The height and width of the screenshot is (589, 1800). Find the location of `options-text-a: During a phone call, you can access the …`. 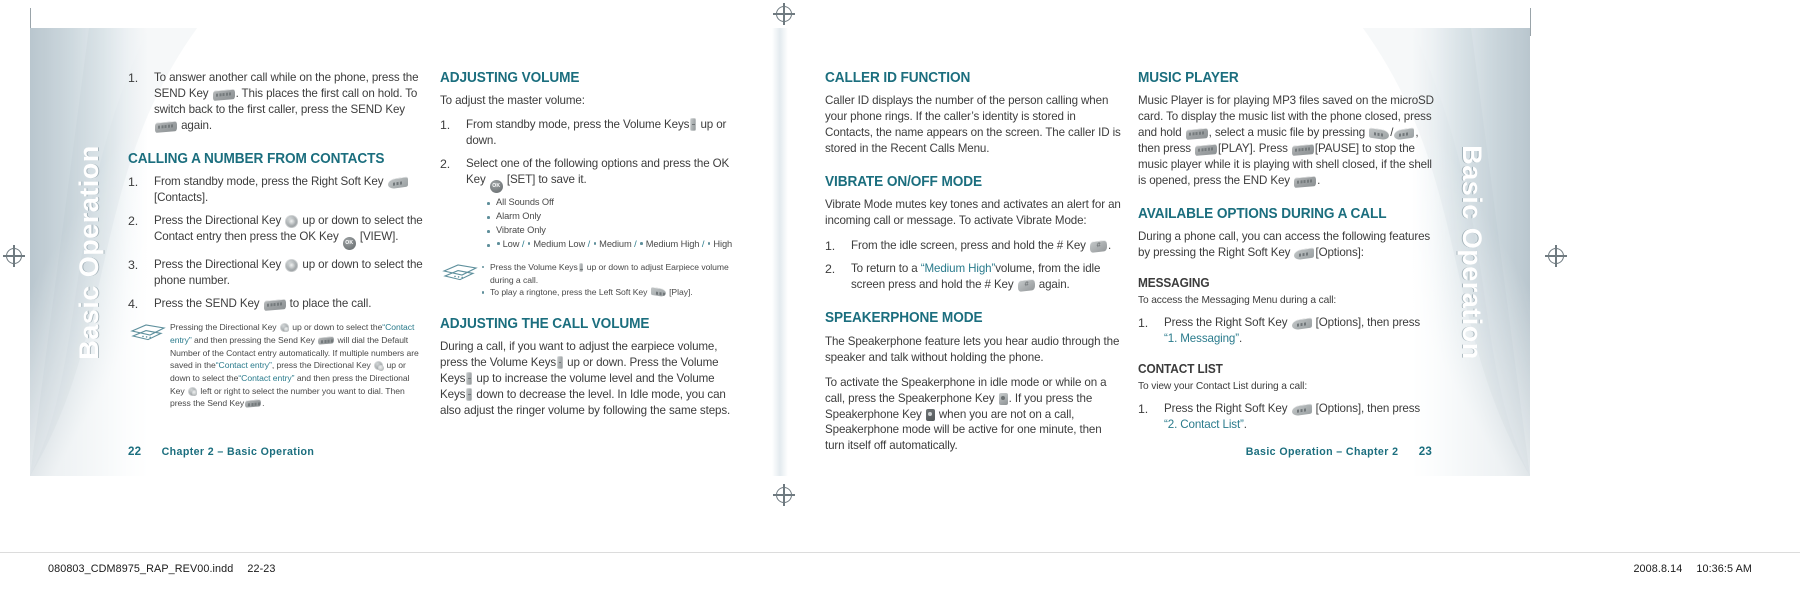

options-text-a: During a phone call, you can access the … is located at coordinates (1284, 245).